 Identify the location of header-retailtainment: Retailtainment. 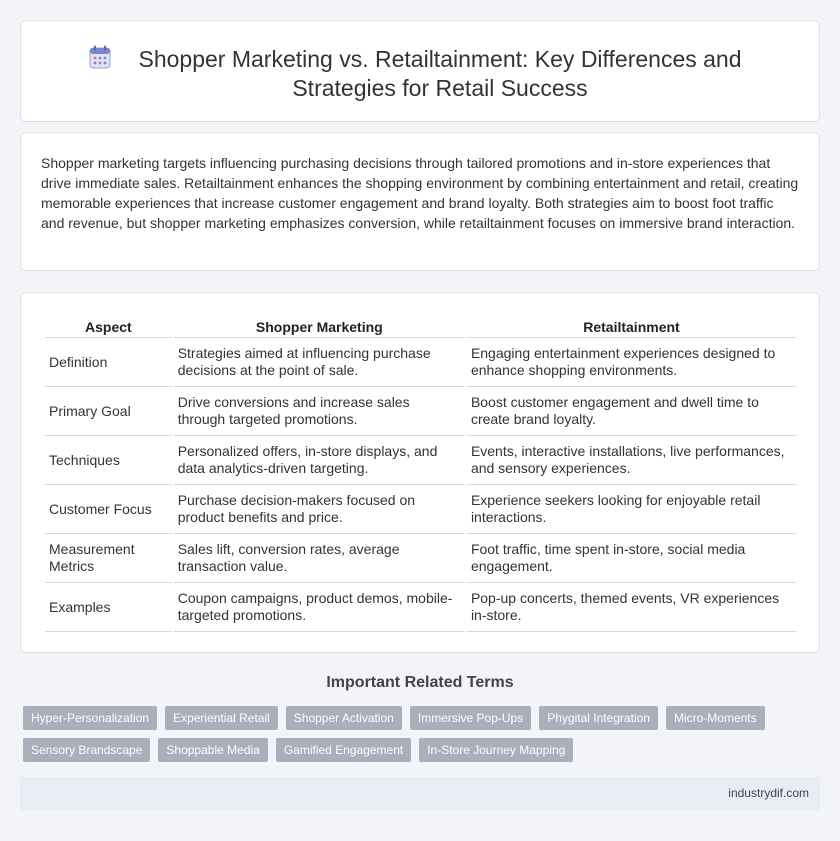
(631, 326).